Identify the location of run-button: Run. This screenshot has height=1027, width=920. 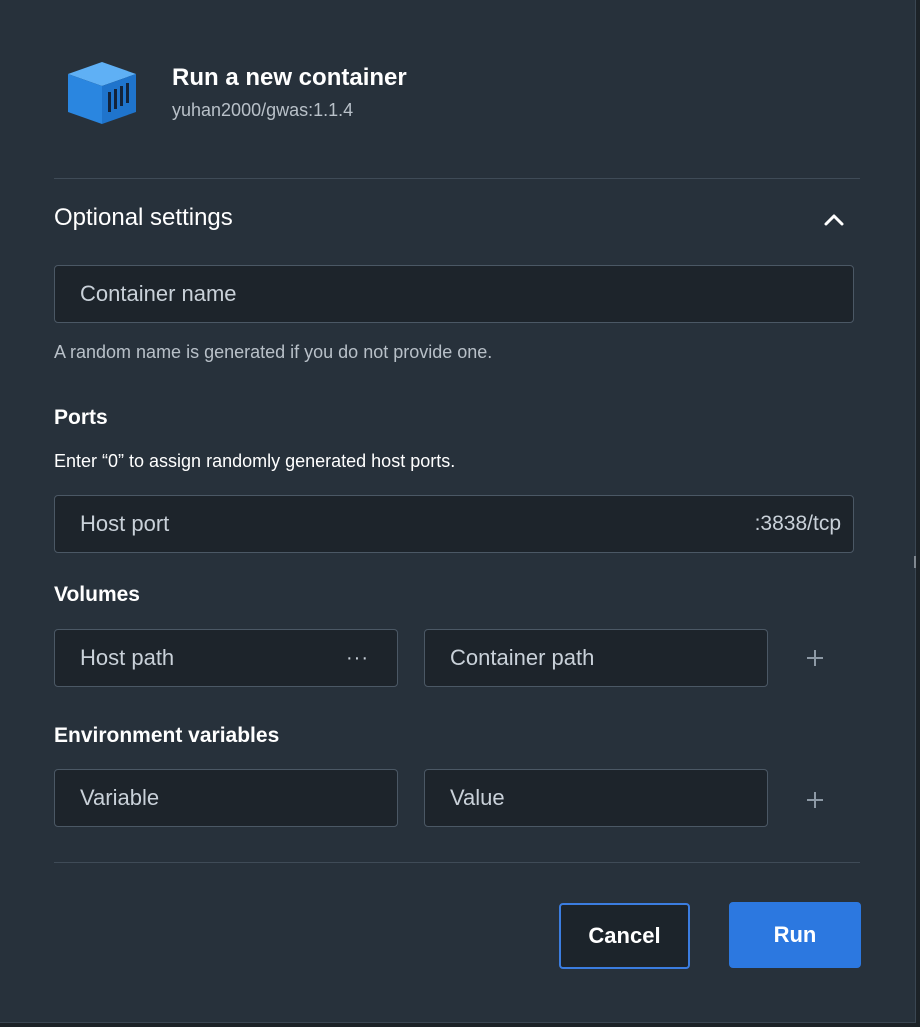
(795, 935).